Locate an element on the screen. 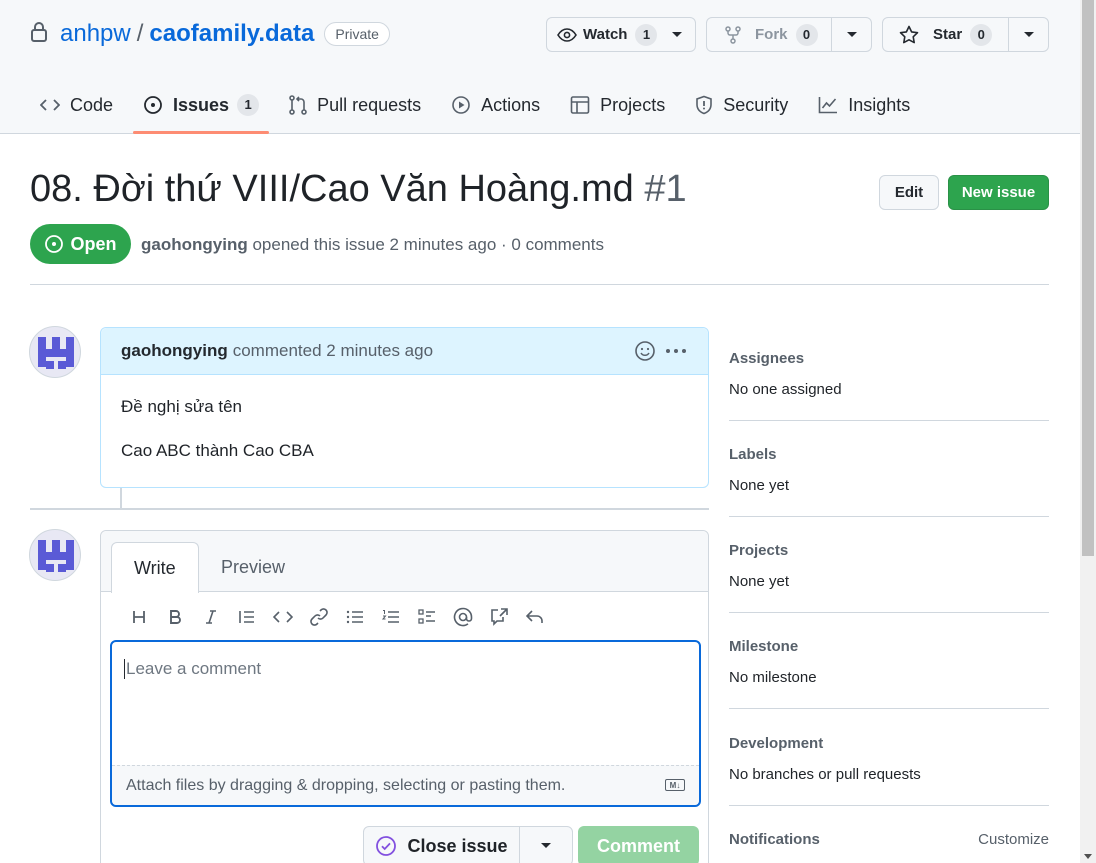 The height and width of the screenshot is (863, 1096). fork-icon is located at coordinates (733, 34).